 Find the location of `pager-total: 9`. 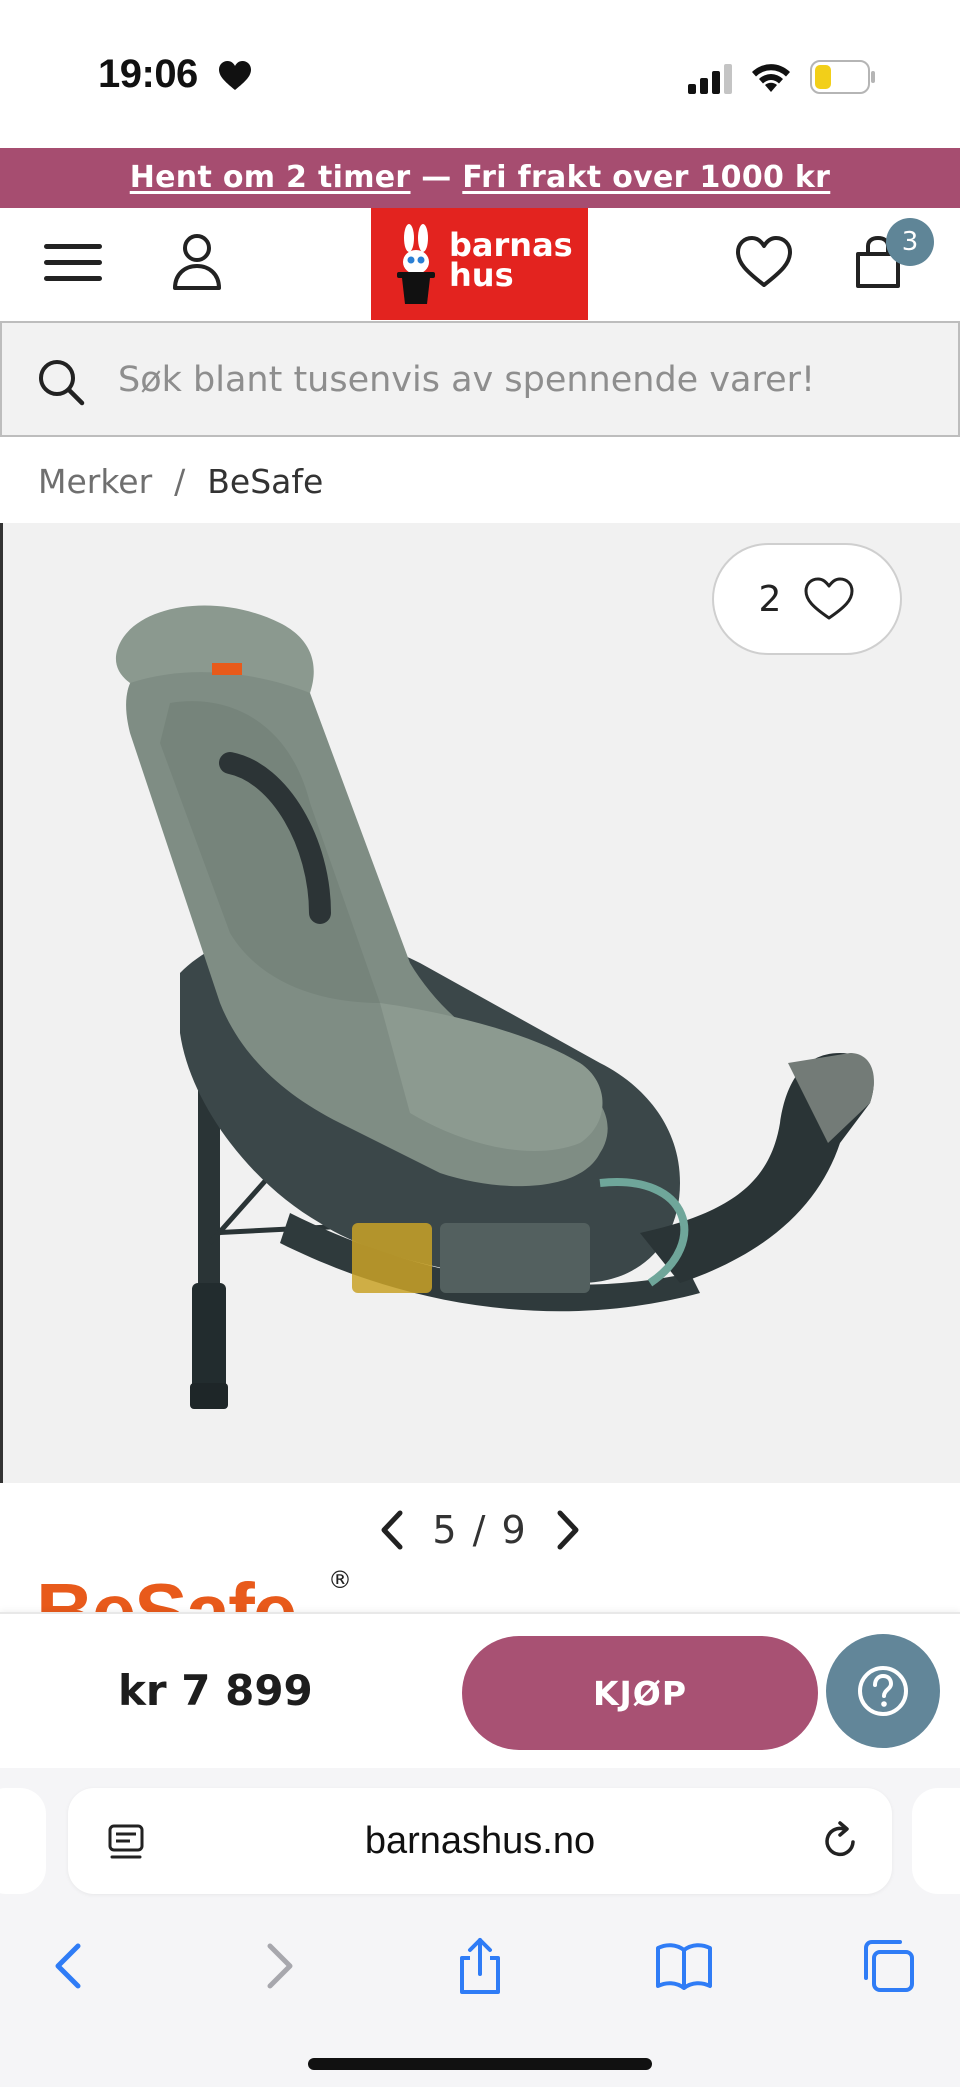

pager-total: 9 is located at coordinates (514, 1530).